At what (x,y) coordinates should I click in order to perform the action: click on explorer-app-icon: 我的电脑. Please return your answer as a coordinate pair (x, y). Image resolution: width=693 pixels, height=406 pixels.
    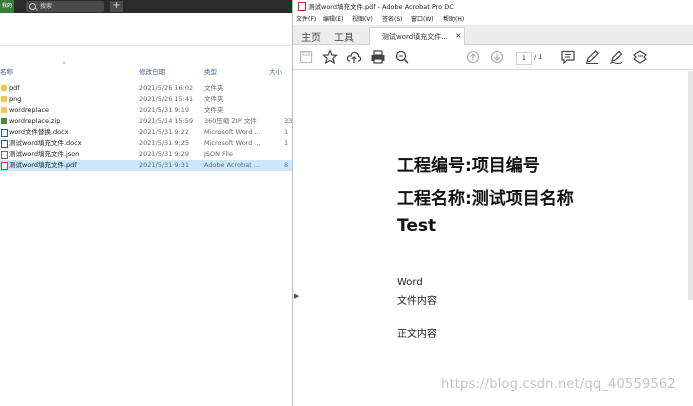
    Looking at the image, I should click on (7, 6).